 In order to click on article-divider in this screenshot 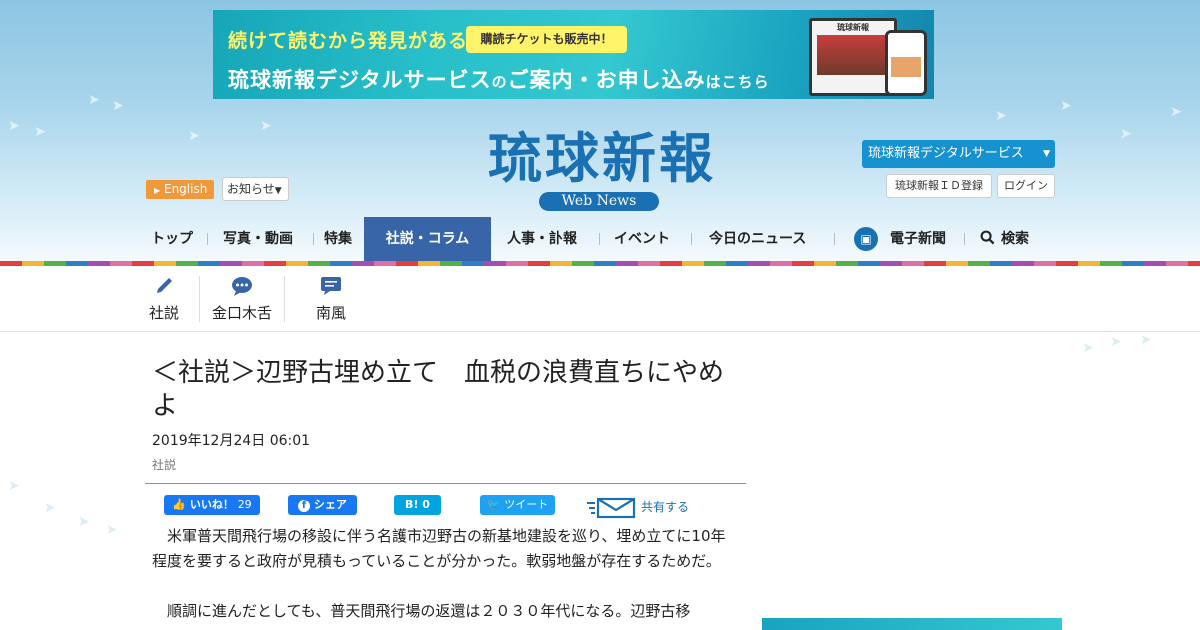, I will do `click(445, 483)`.